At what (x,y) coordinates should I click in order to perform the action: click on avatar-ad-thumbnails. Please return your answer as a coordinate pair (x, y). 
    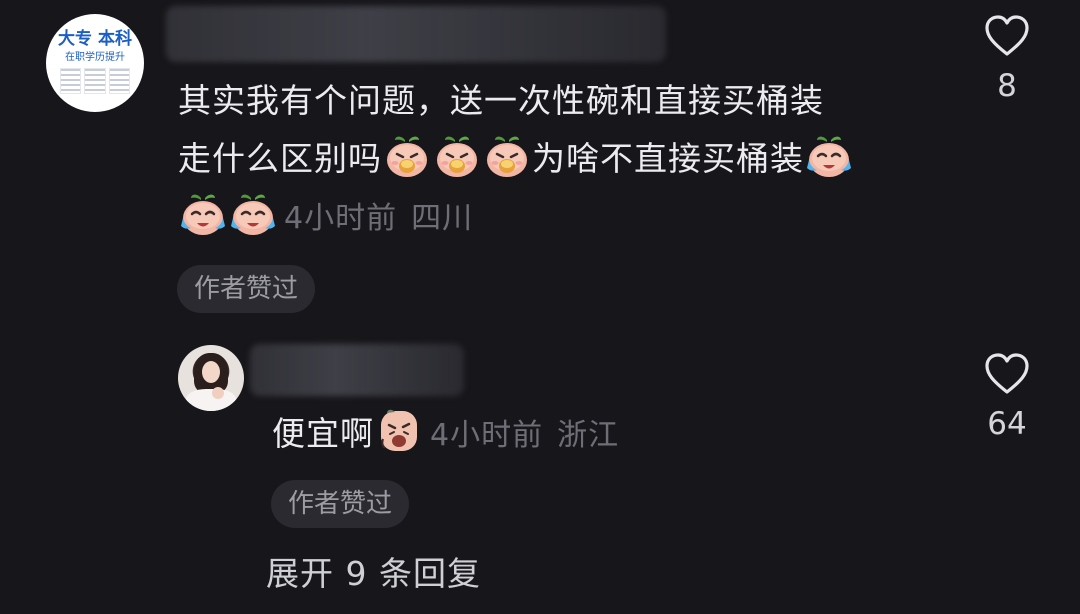
    Looking at the image, I should click on (95, 81).